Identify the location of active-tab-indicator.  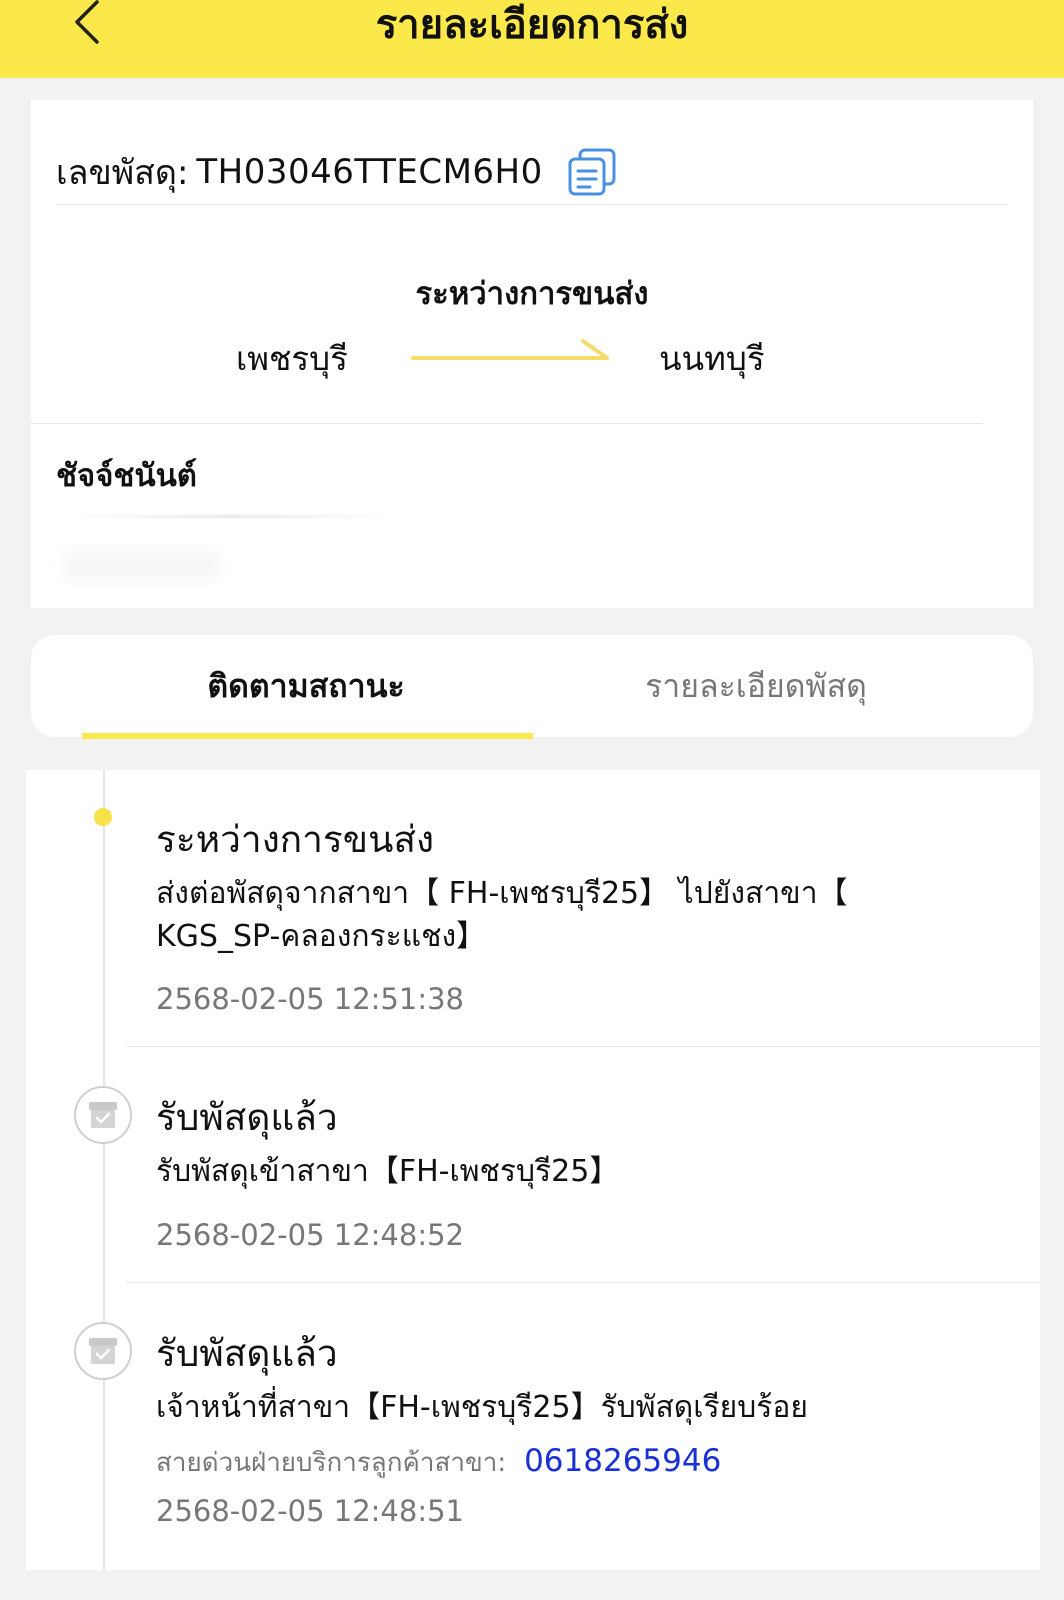
(307, 736).